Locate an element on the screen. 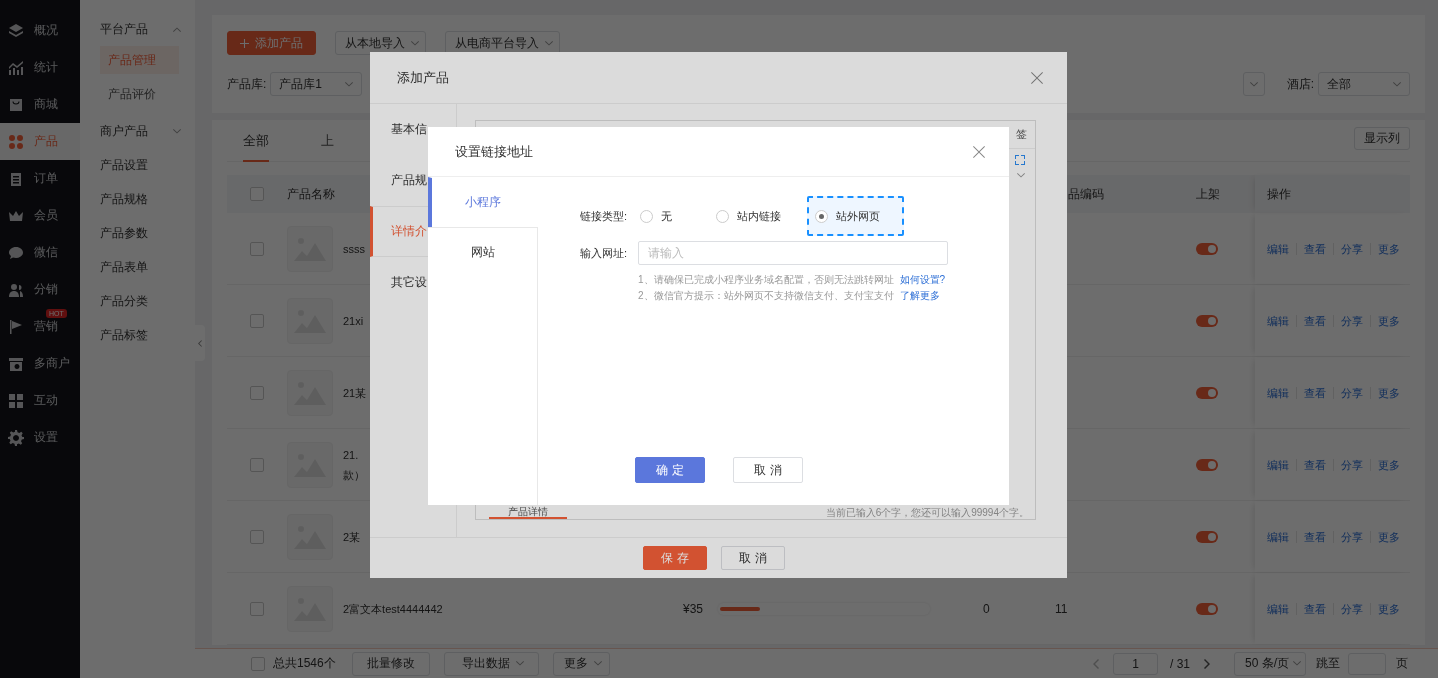 This screenshot has height=678, width=1438. sidebar-item: 订单 is located at coordinates (40, 178).